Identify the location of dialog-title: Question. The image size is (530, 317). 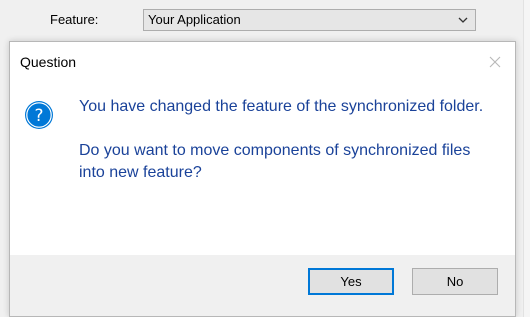
(48, 62).